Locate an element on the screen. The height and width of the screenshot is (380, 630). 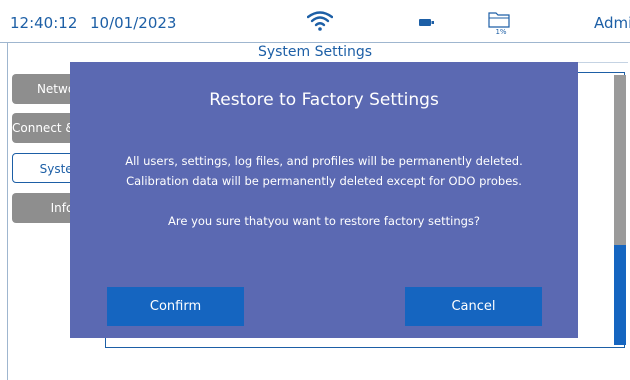
storage-percent: 1% is located at coordinates (501, 32).